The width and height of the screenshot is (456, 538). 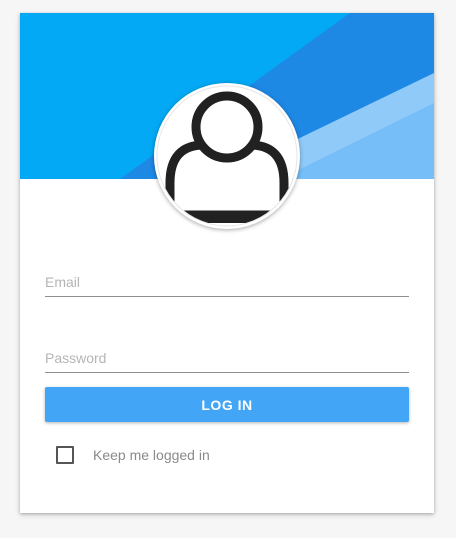 I want to click on keep-logged-in-label: Keep me logged in, so click(x=151, y=455).